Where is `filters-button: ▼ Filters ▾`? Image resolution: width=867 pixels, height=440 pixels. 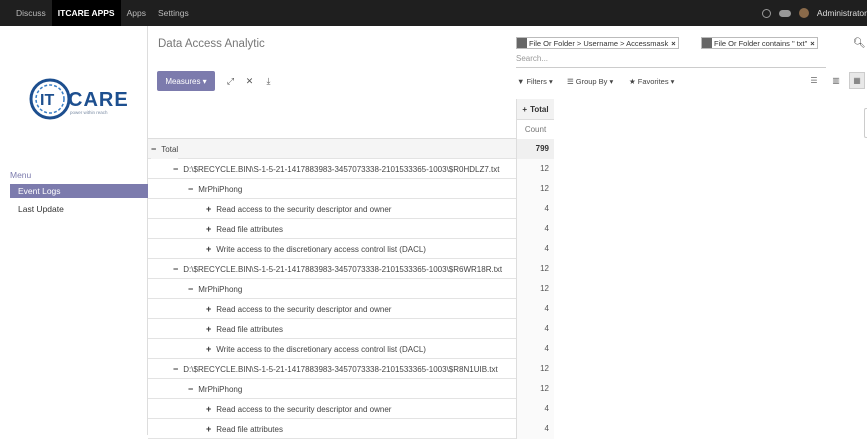
filters-button: ▼ Filters ▾ is located at coordinates (535, 81).